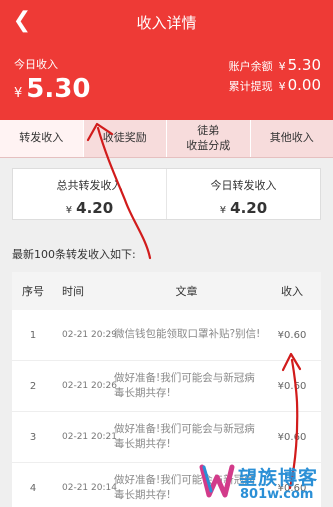 The width and height of the screenshot is (333, 507). What do you see at coordinates (243, 208) in the screenshot?
I see `today-share-value: ¥4.20` at bounding box center [243, 208].